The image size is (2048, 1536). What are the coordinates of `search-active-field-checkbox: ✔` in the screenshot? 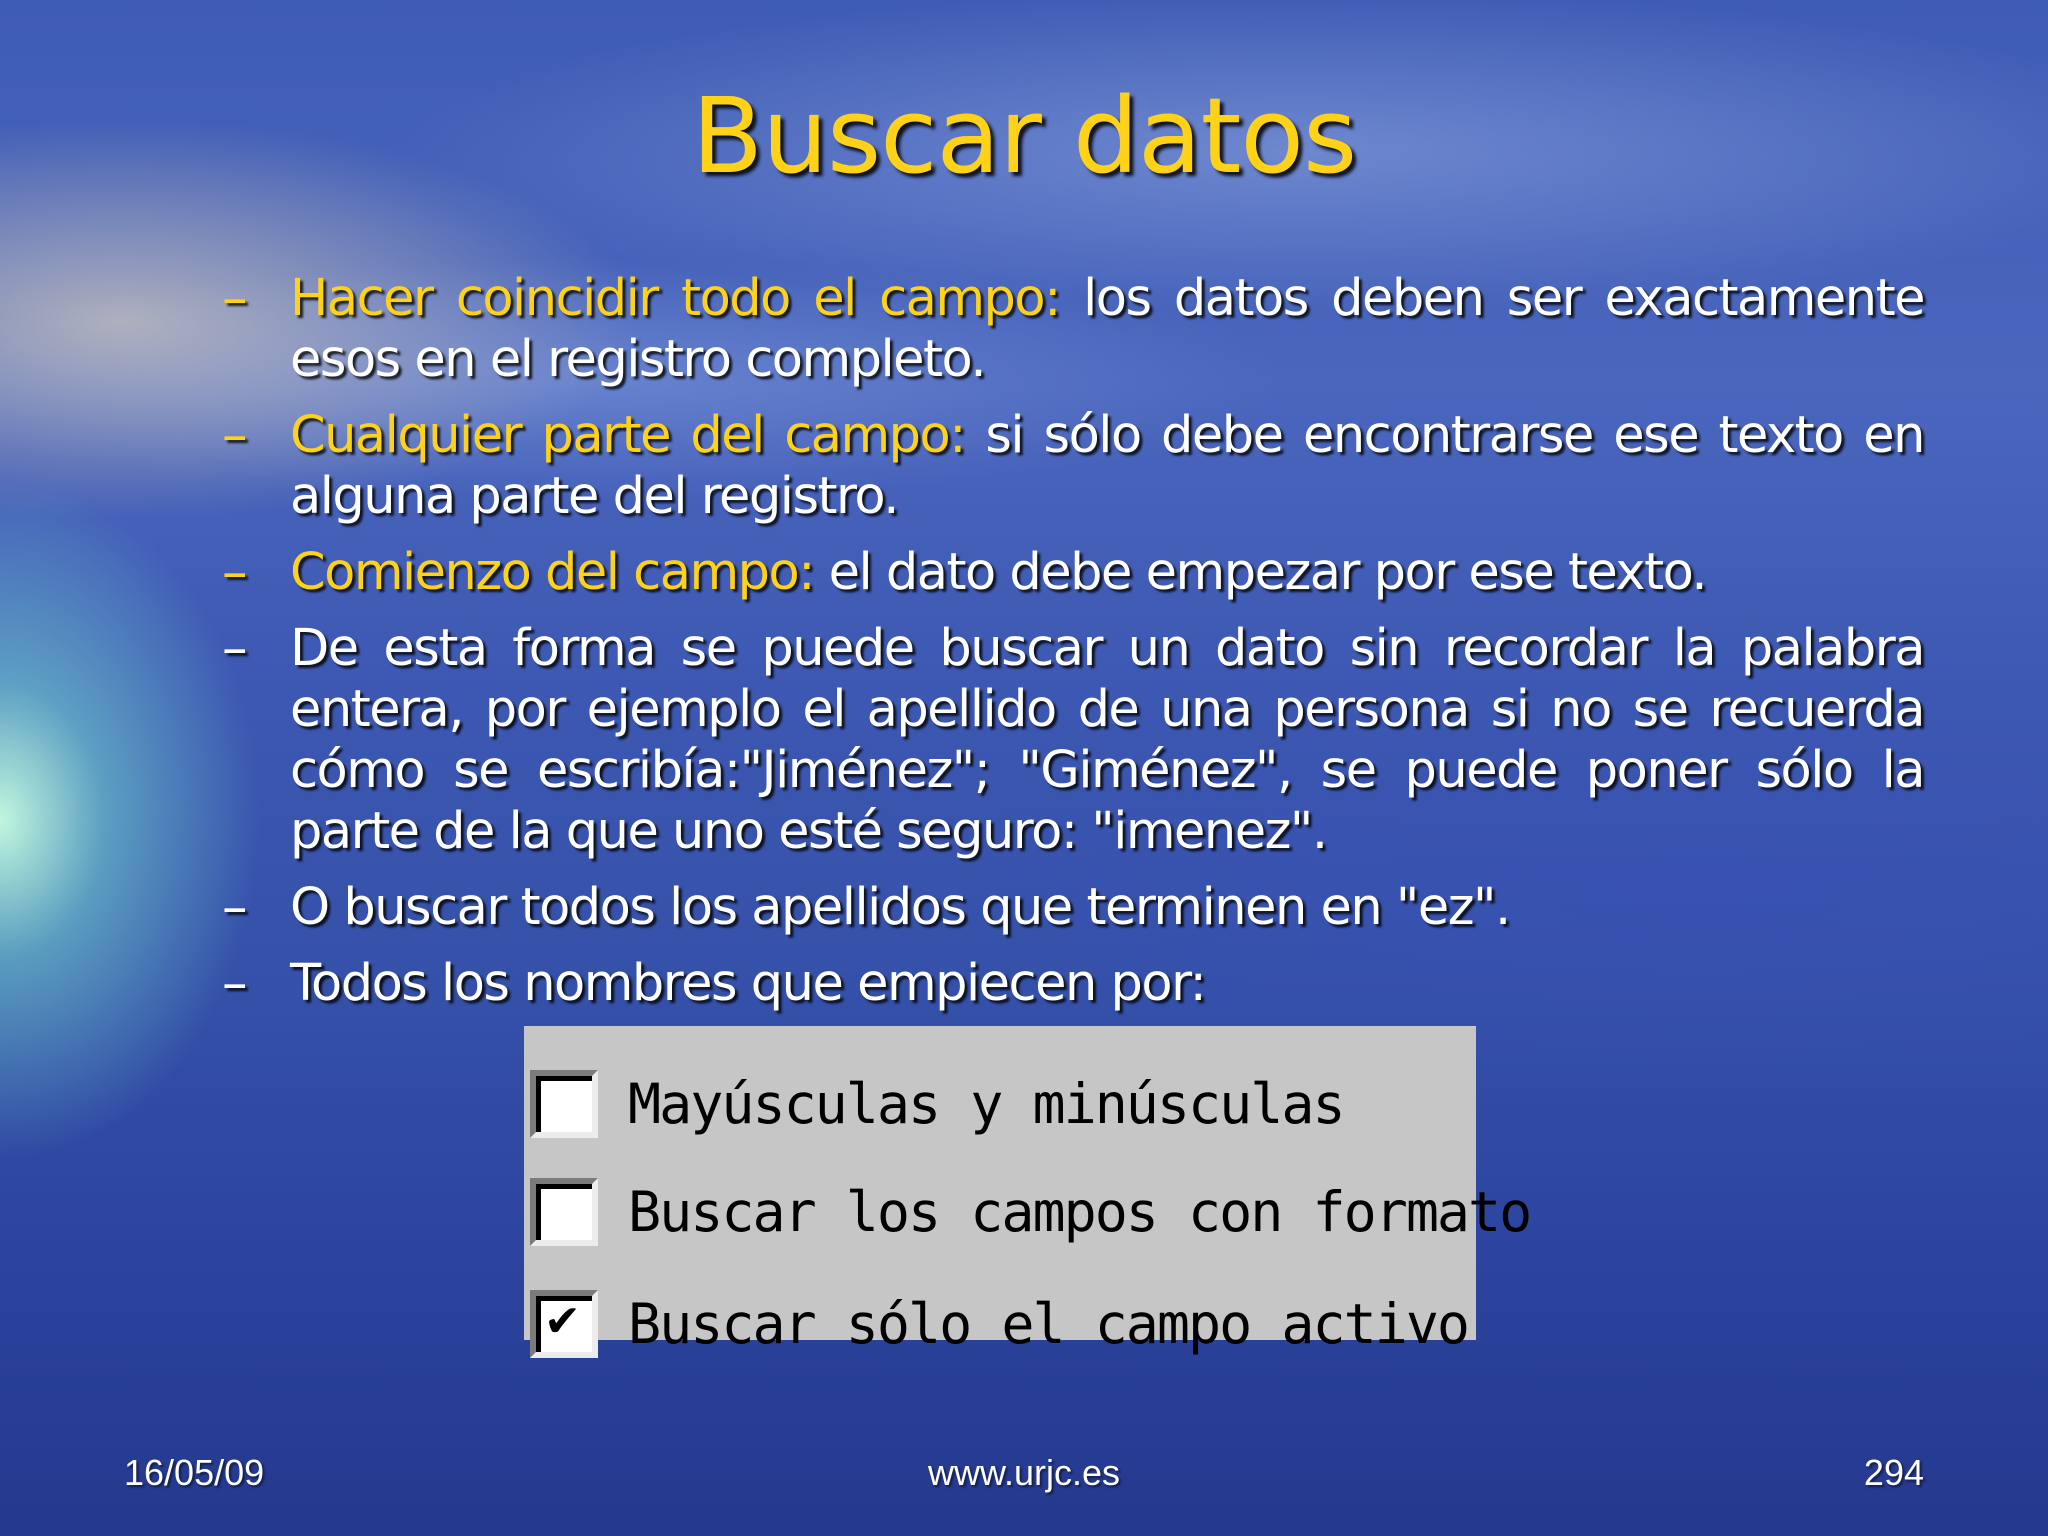 It's located at (564, 1324).